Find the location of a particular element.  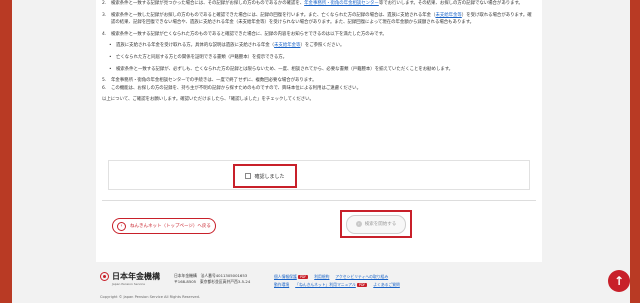

start-search-button: › 検索を開始する is located at coordinates (376, 224).